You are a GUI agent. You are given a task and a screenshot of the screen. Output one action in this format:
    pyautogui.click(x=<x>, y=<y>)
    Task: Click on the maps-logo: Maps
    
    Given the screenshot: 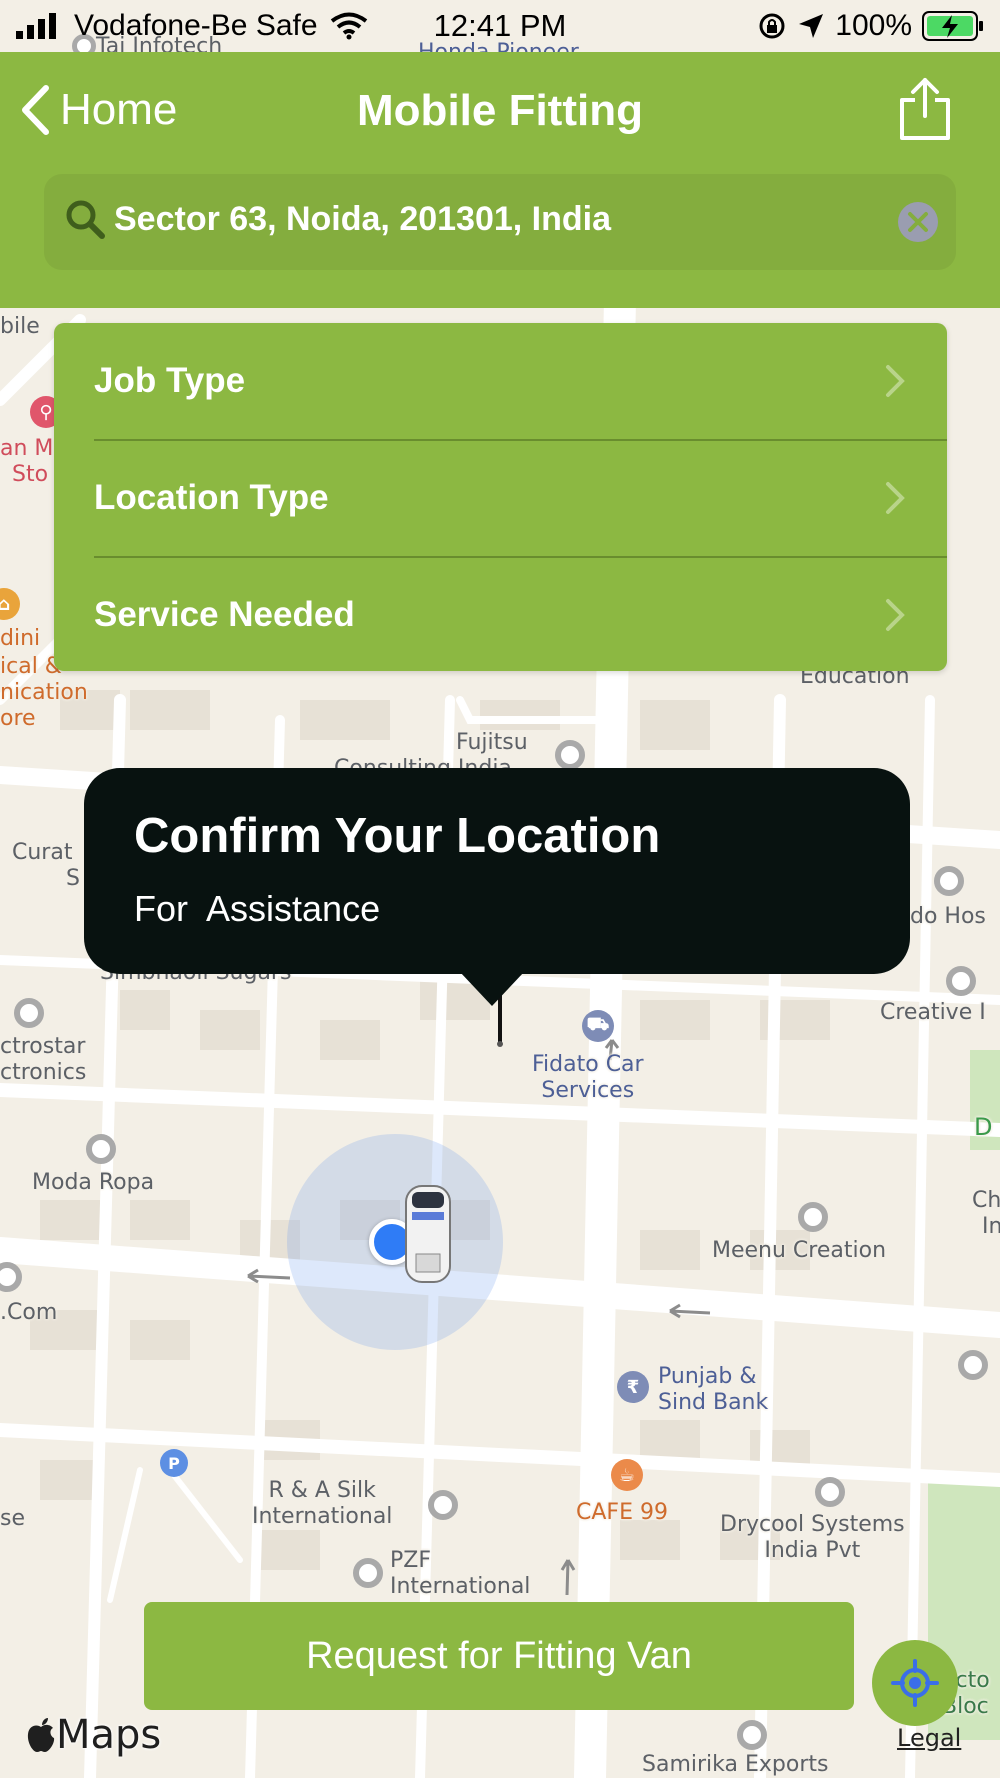 What is the action you would take?
    pyautogui.click(x=93, y=1735)
    